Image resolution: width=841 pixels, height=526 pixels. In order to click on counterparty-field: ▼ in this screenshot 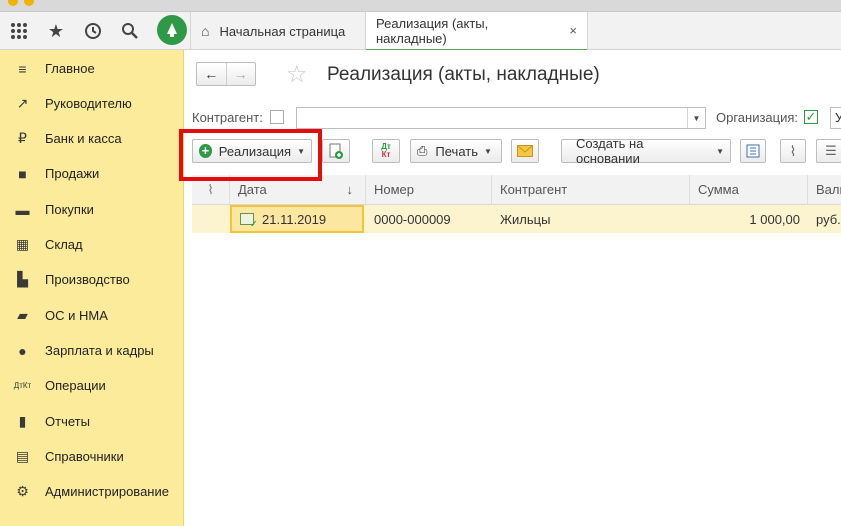, I will do `click(501, 118)`.